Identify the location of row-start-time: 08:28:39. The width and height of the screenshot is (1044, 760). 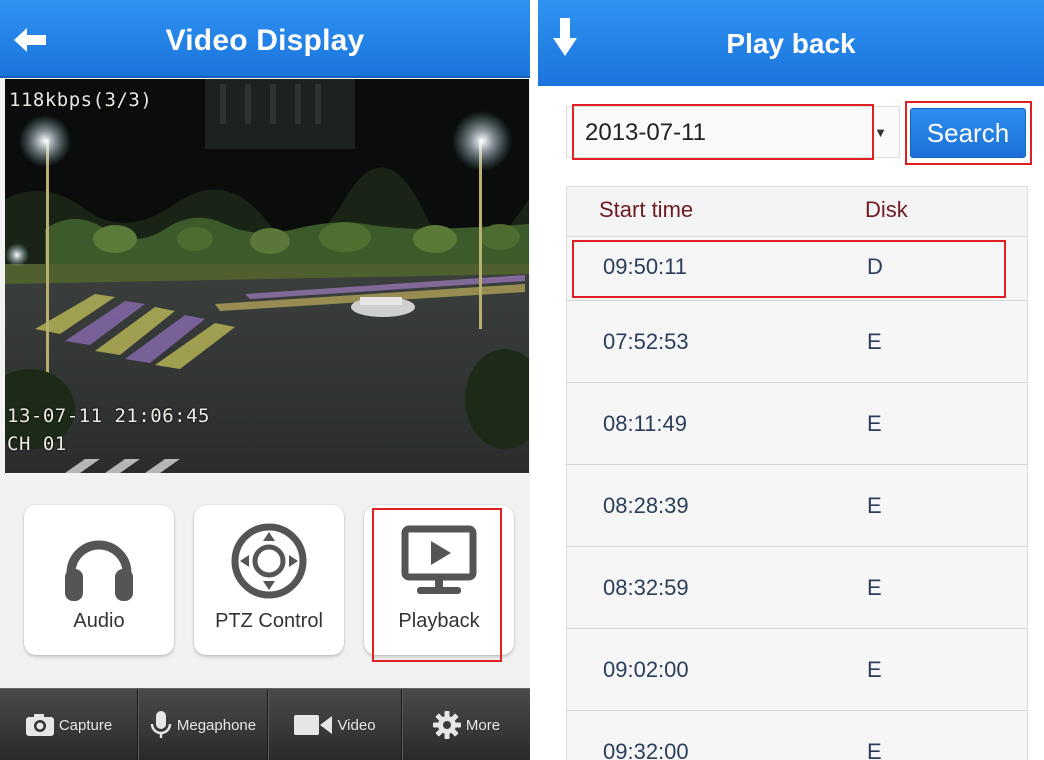
(646, 505).